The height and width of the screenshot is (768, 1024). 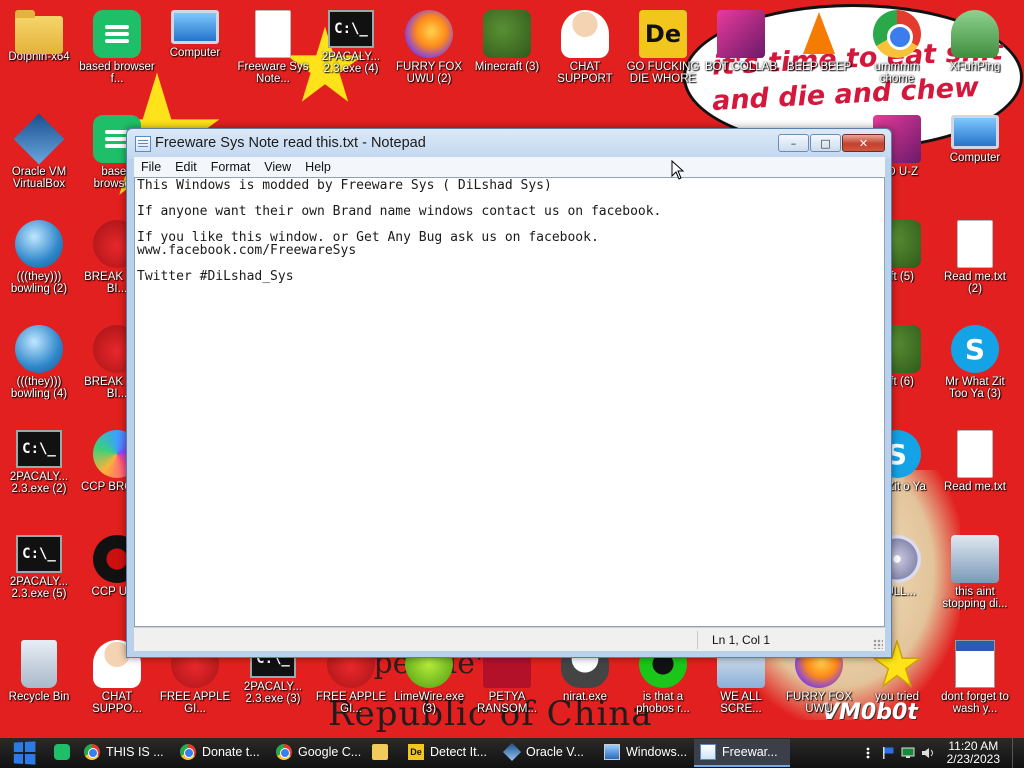 I want to click on menu-format: Format, so click(x=231, y=167).